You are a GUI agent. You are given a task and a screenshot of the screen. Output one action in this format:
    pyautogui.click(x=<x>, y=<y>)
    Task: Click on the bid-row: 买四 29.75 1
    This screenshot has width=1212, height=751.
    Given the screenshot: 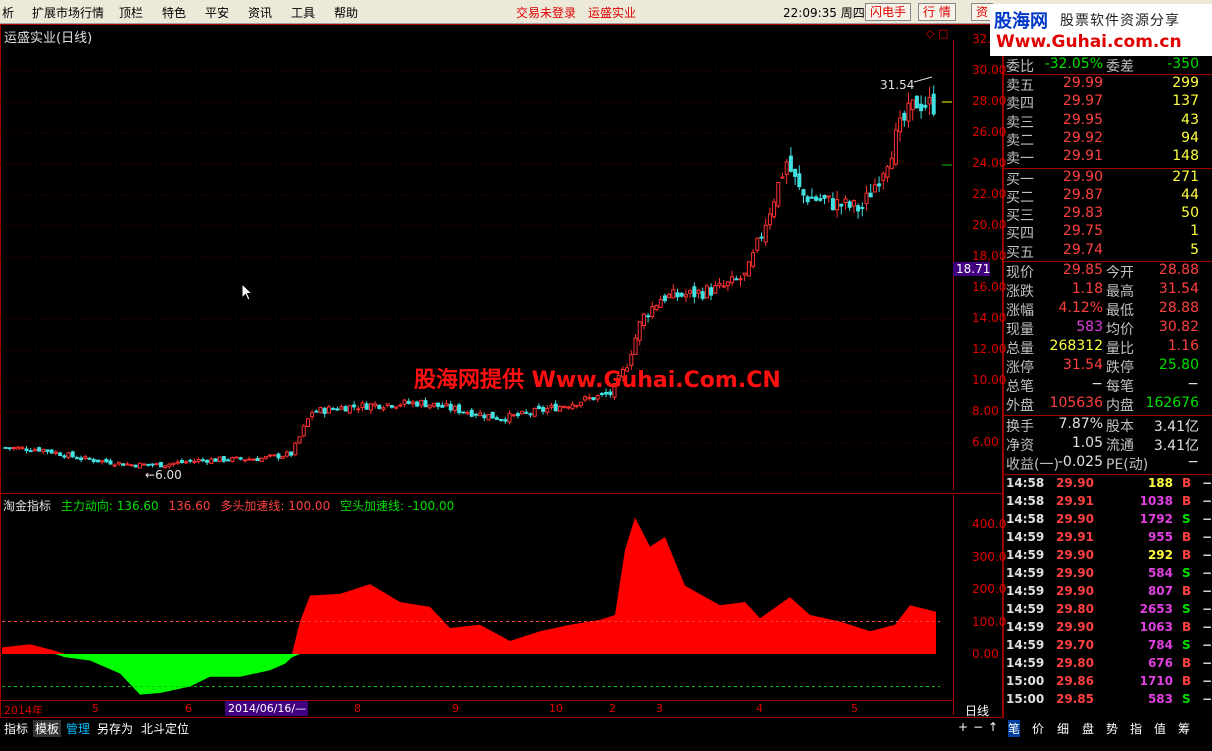 What is the action you would take?
    pyautogui.click(x=1108, y=232)
    